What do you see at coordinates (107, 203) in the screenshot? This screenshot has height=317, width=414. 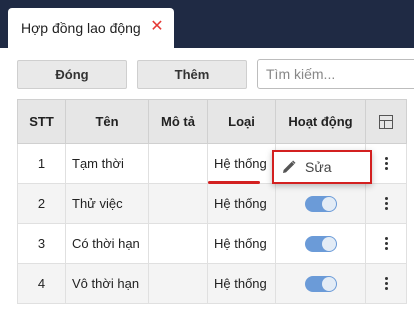 I see `cell-ten: Thử việc` at bounding box center [107, 203].